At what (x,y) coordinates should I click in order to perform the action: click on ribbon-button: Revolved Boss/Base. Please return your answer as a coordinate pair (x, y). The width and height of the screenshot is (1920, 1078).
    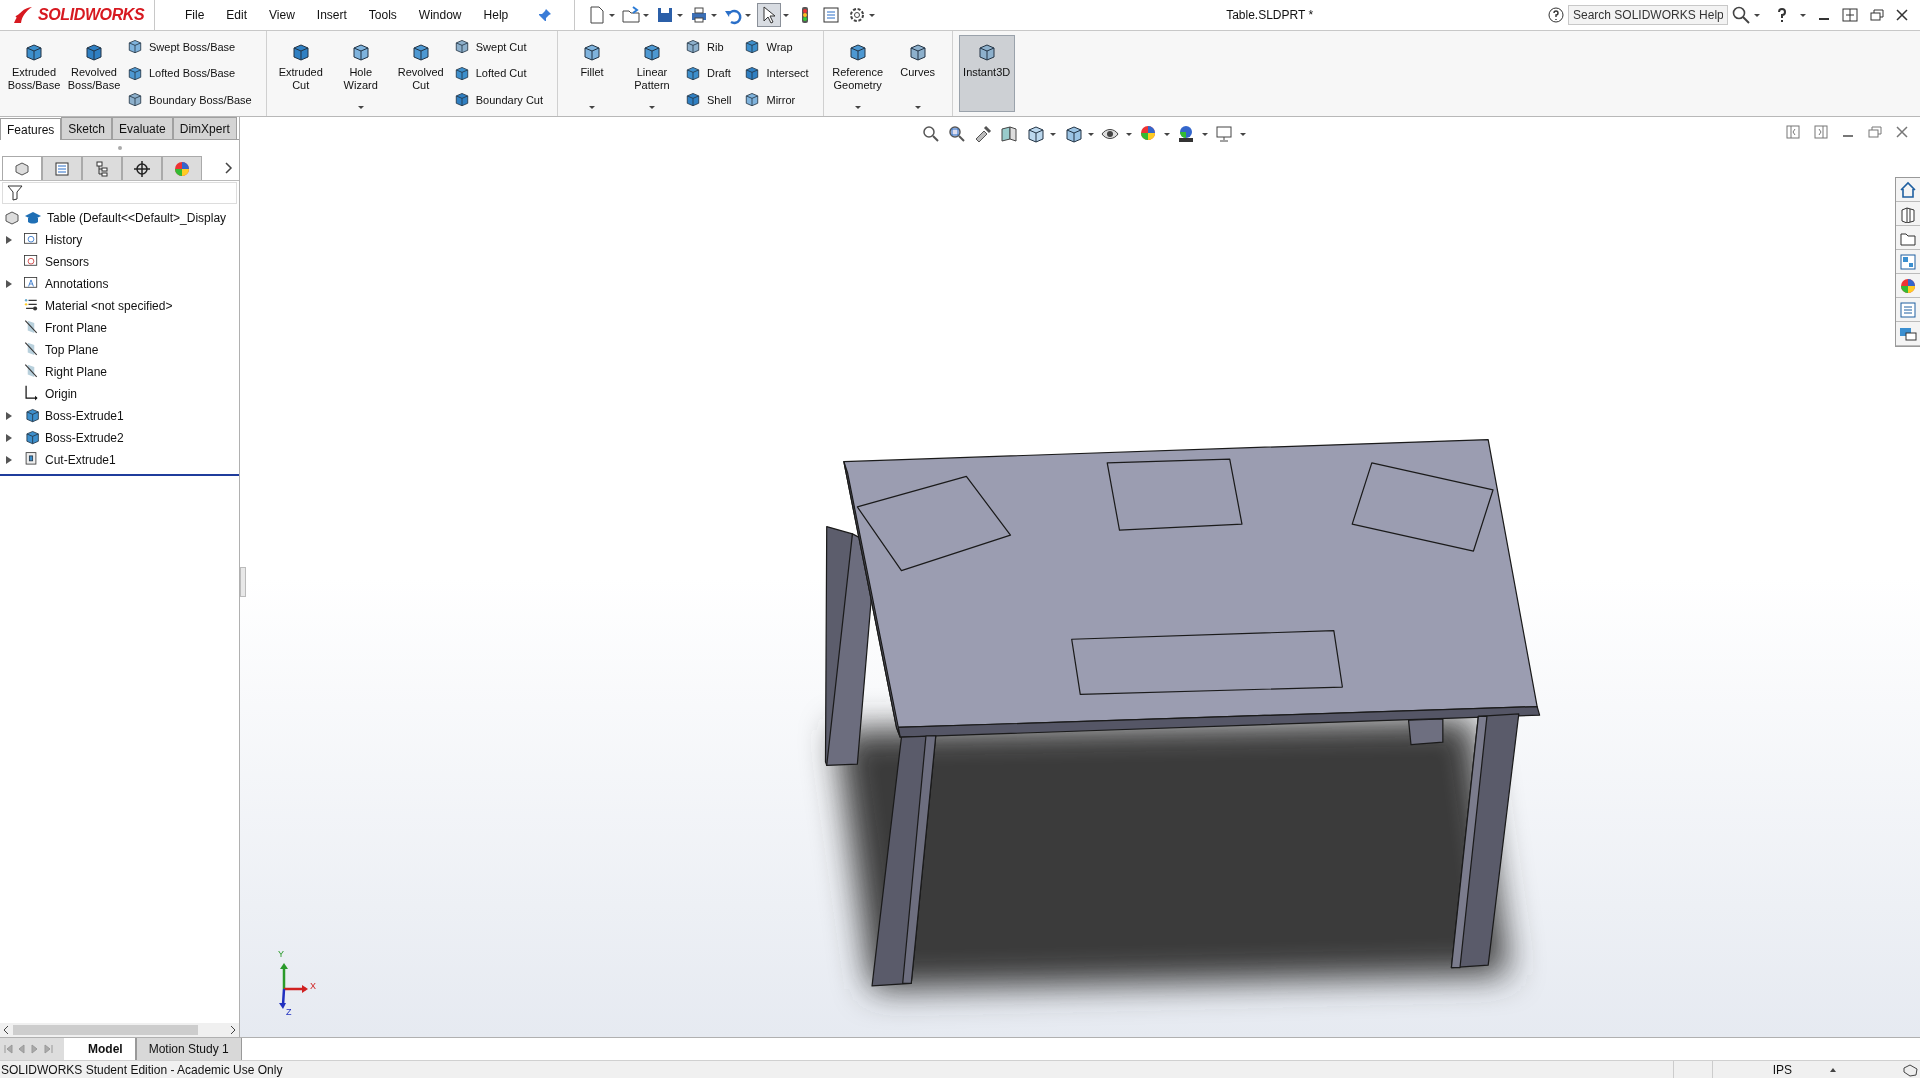
    Looking at the image, I should click on (94, 73).